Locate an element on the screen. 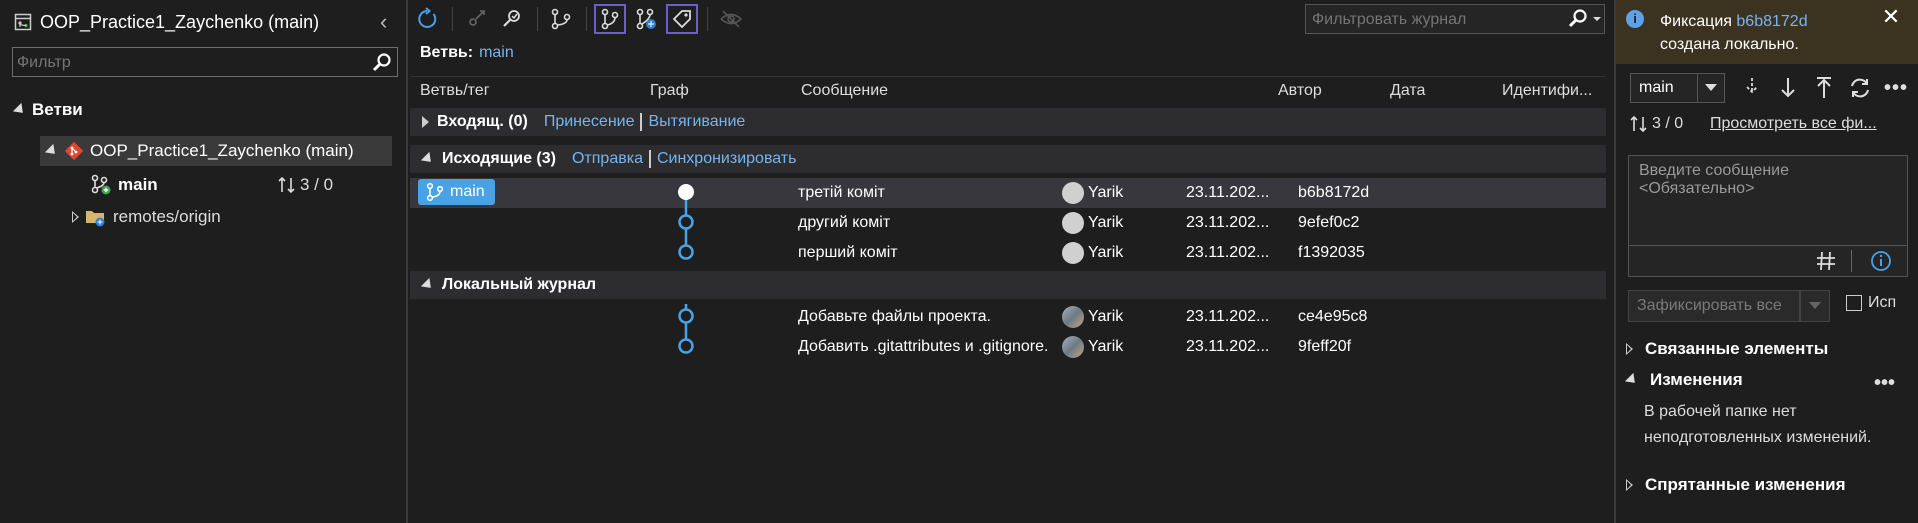  show-branches-button is located at coordinates (561, 19).